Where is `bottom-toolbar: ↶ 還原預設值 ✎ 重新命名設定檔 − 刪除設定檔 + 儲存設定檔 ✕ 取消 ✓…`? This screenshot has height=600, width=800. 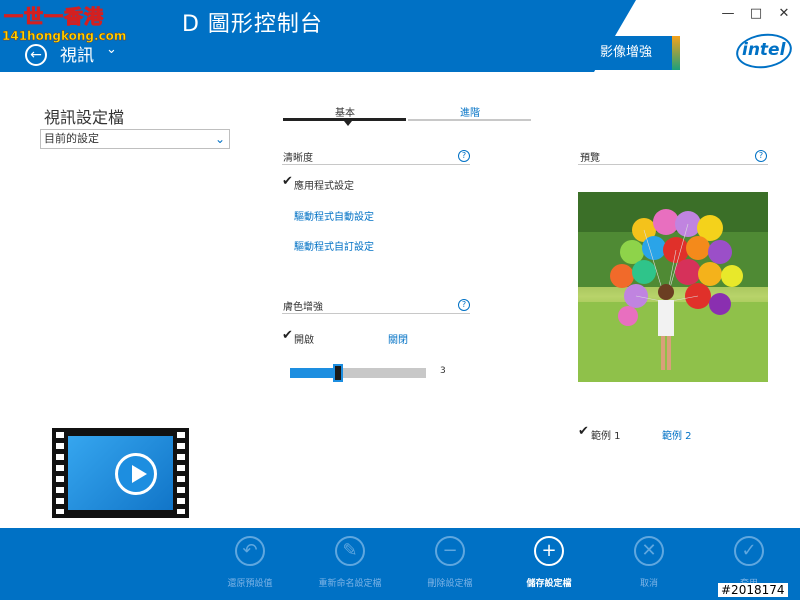 bottom-toolbar: ↶ 還原預設值 ✎ 重新命名設定檔 − 刪除設定檔 + 儲存設定檔 ✕ 取消 ✓… is located at coordinates (400, 564).